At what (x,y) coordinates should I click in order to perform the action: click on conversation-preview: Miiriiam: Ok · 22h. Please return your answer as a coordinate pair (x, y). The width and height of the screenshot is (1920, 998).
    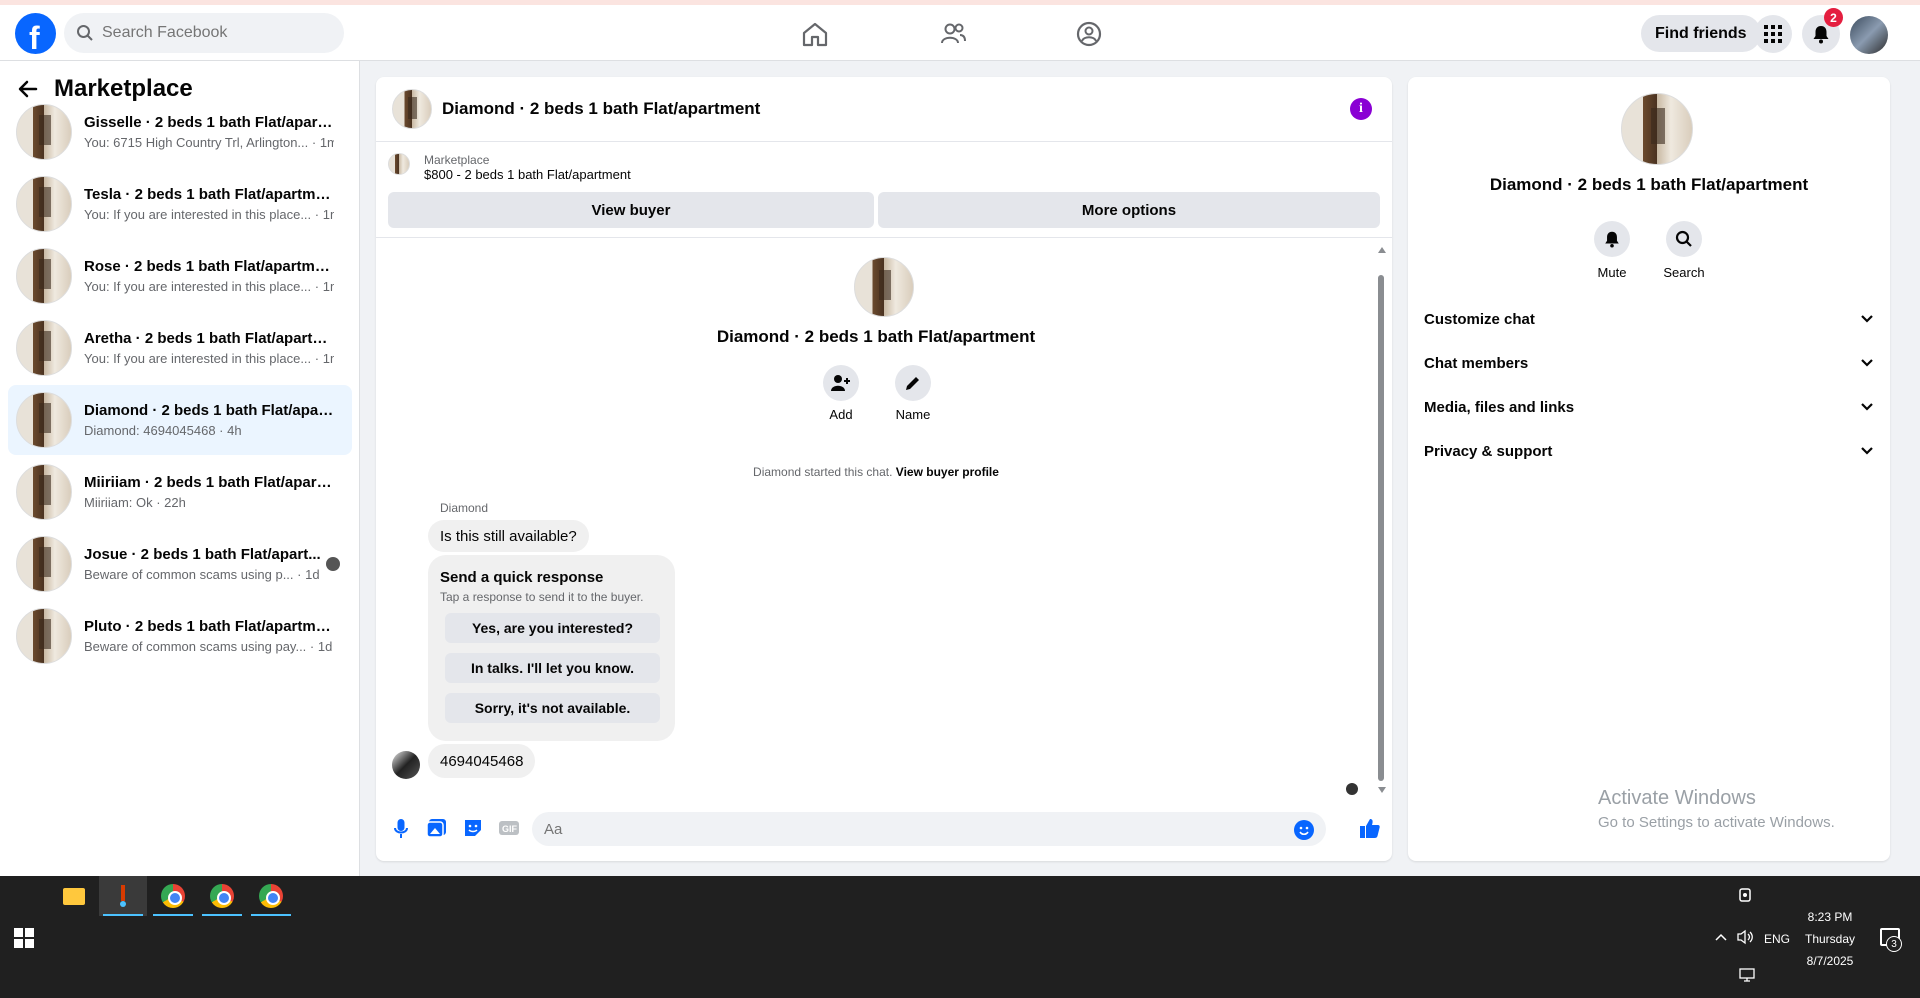
    Looking at the image, I should click on (135, 502).